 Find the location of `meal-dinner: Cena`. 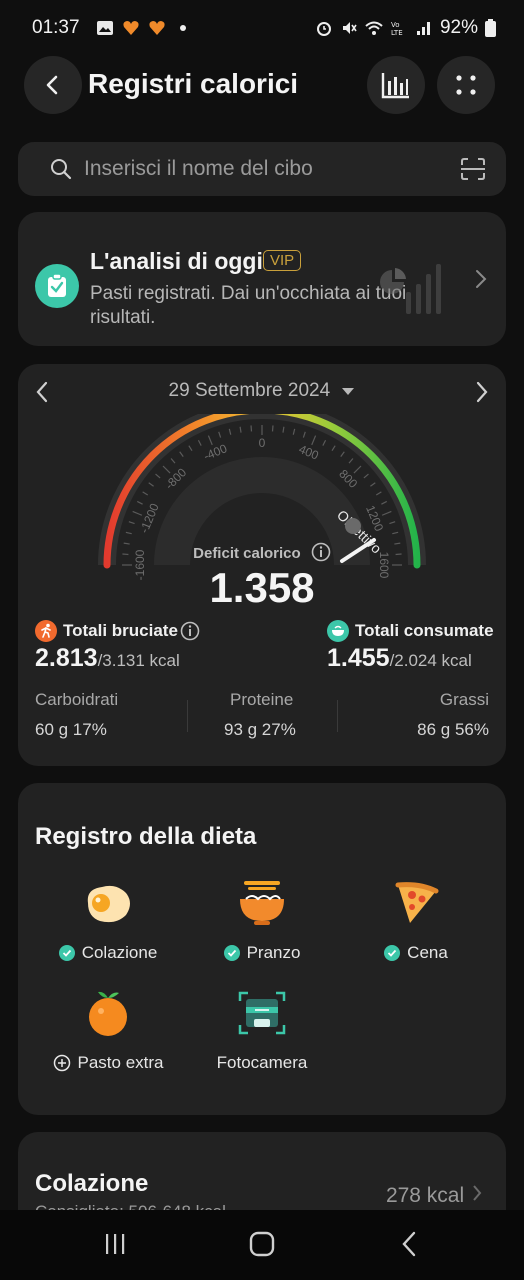

meal-dinner: Cena is located at coordinates (416, 920).